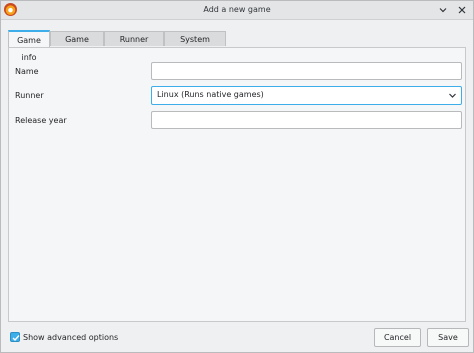 The height and width of the screenshot is (353, 474). I want to click on name-field, so click(306, 71).